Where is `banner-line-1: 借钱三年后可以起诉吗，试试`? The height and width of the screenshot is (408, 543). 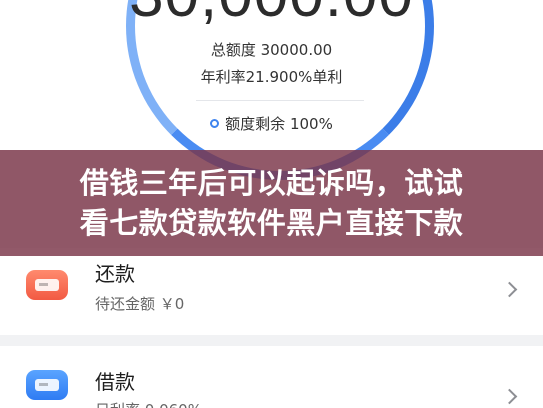
banner-line-1: 借钱三年后可以起诉吗，试试 is located at coordinates (271, 183).